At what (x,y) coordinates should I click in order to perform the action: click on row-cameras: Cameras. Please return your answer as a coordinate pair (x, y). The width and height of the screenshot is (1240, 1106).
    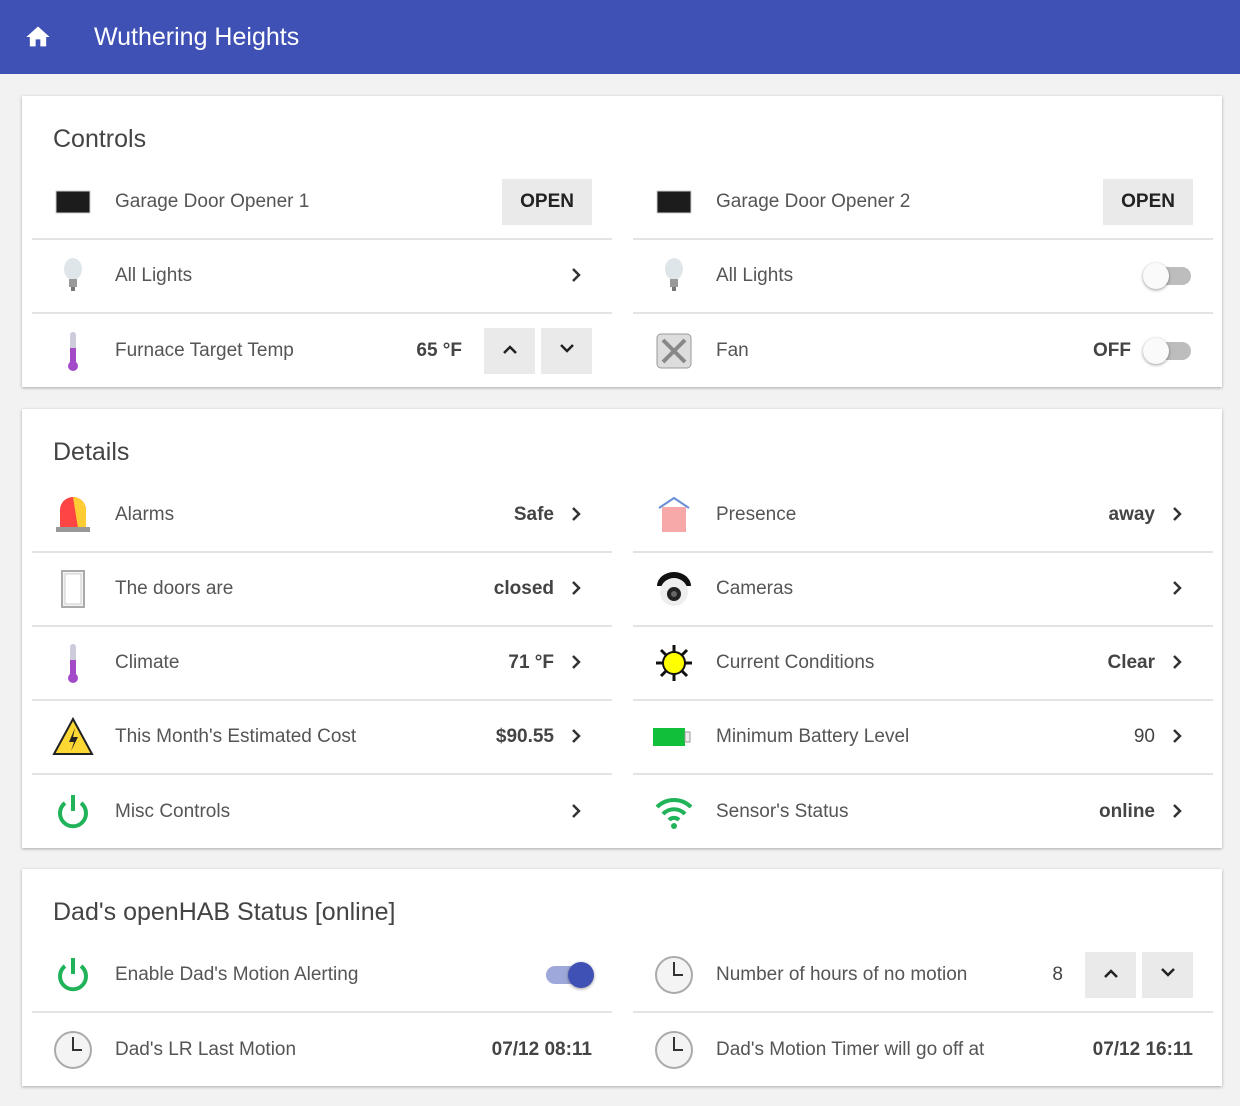
    Looking at the image, I should click on (923, 590).